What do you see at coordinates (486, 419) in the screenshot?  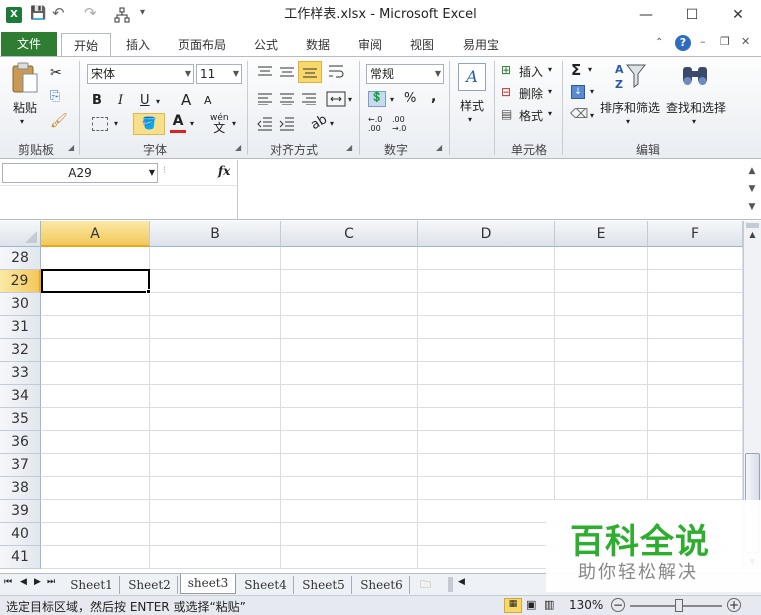 I see `cell-d35` at bounding box center [486, 419].